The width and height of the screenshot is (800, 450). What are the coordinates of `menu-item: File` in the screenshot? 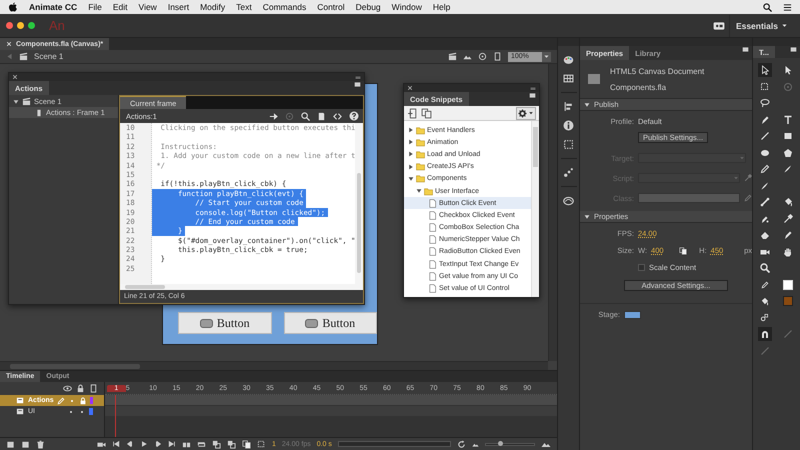 It's located at (95, 7).